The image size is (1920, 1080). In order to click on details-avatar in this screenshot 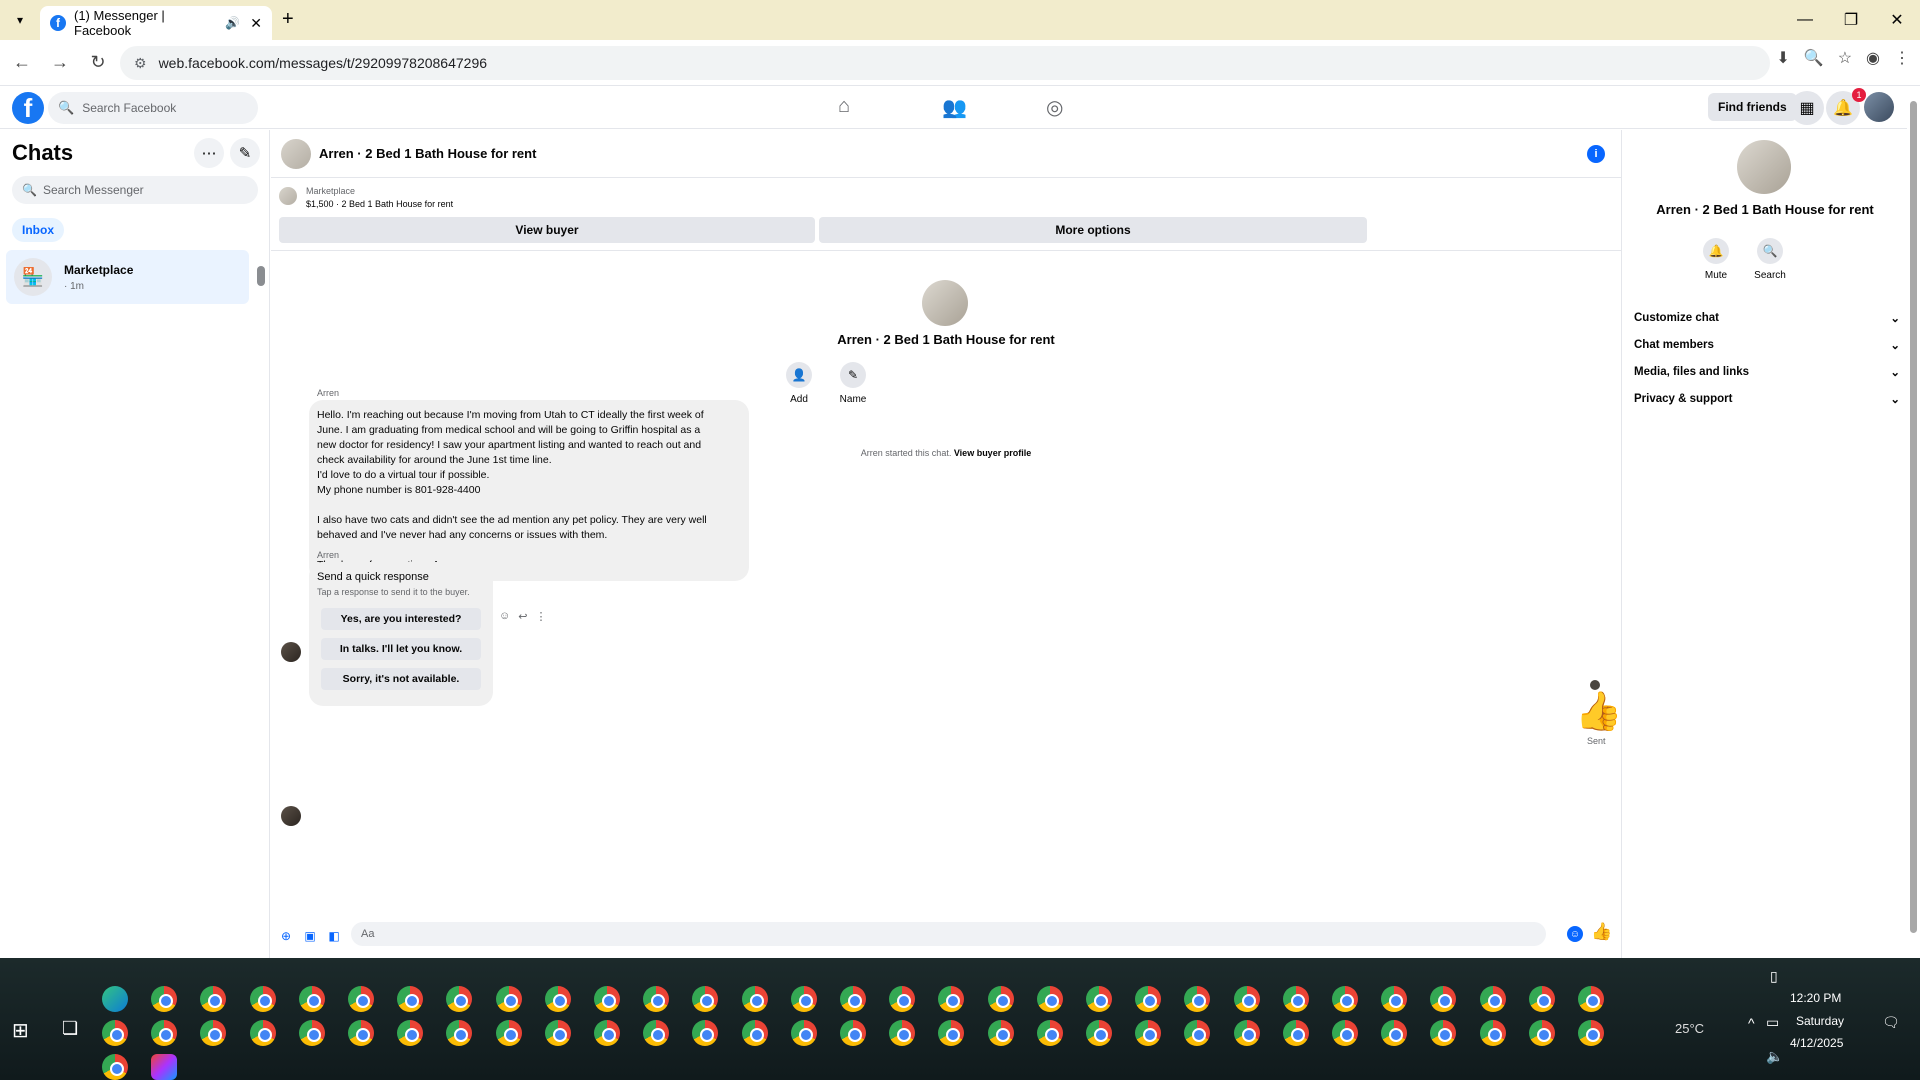, I will do `click(1764, 167)`.